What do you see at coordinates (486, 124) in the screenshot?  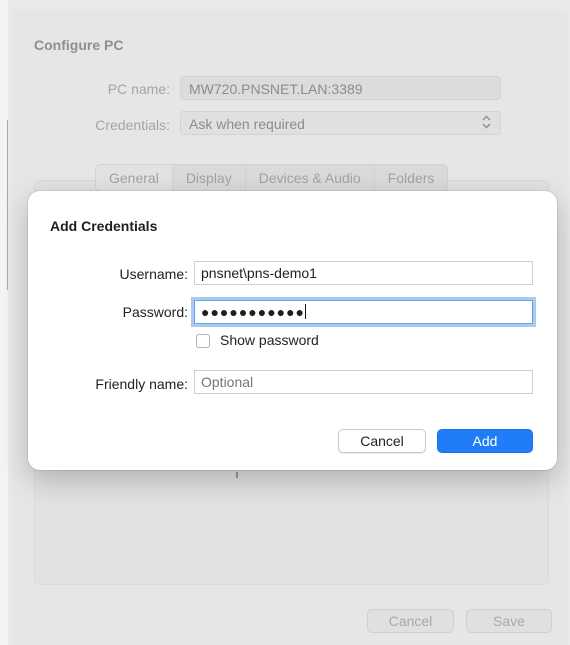 I see `chevron-up-down-icon` at bounding box center [486, 124].